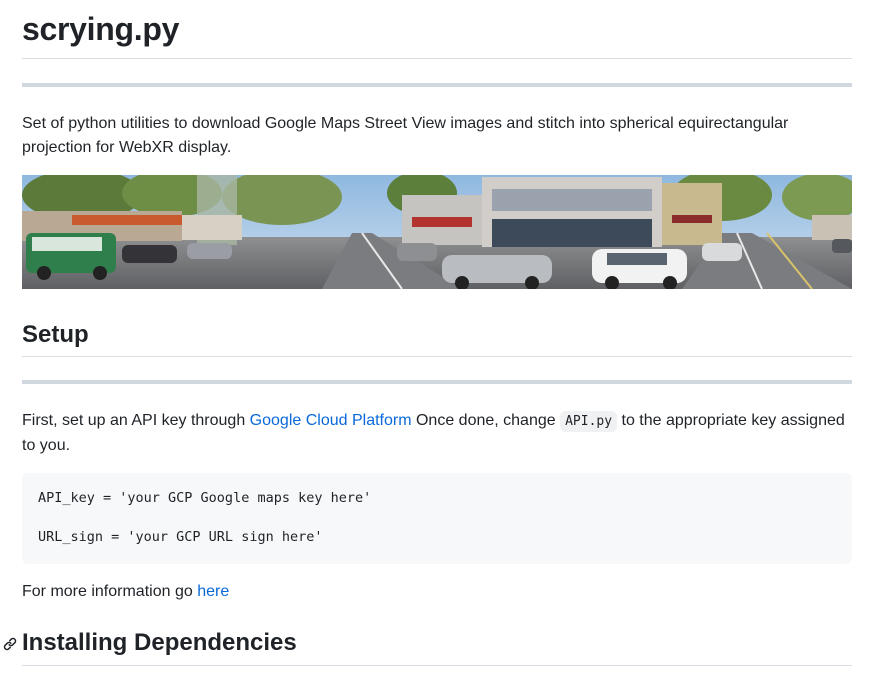  What do you see at coordinates (213, 591) in the screenshot?
I see `more-info-link: here` at bounding box center [213, 591].